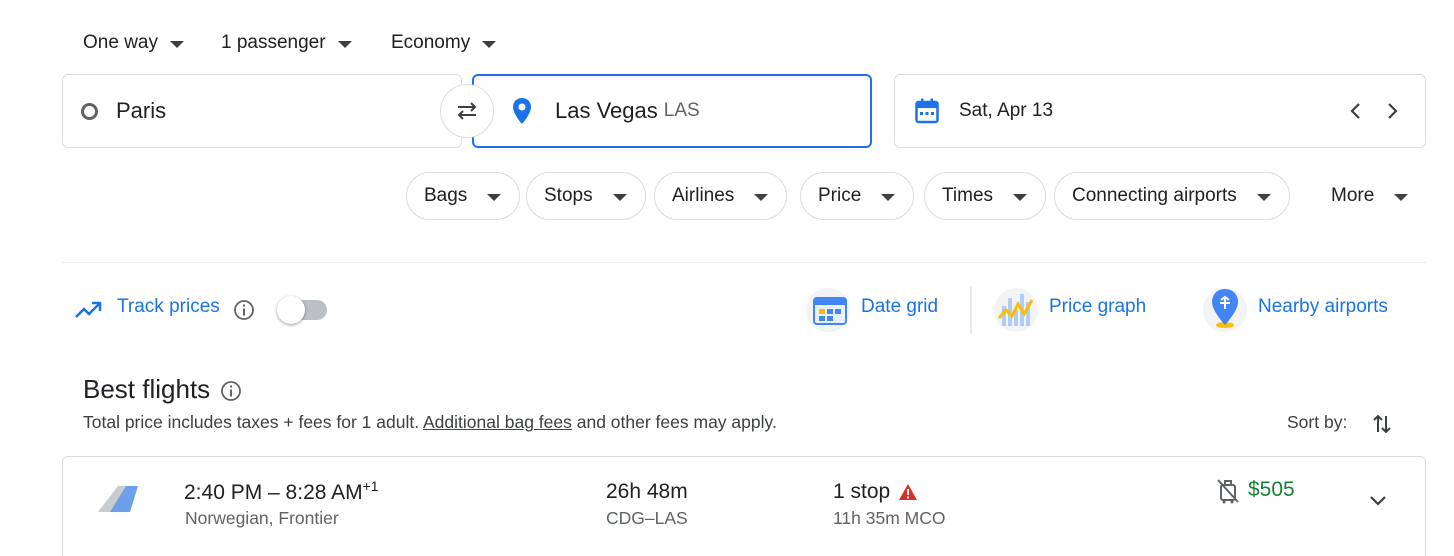 This screenshot has height=556, width=1454. What do you see at coordinates (1317, 422) in the screenshot?
I see `sort-by-label: Sort by:` at bounding box center [1317, 422].